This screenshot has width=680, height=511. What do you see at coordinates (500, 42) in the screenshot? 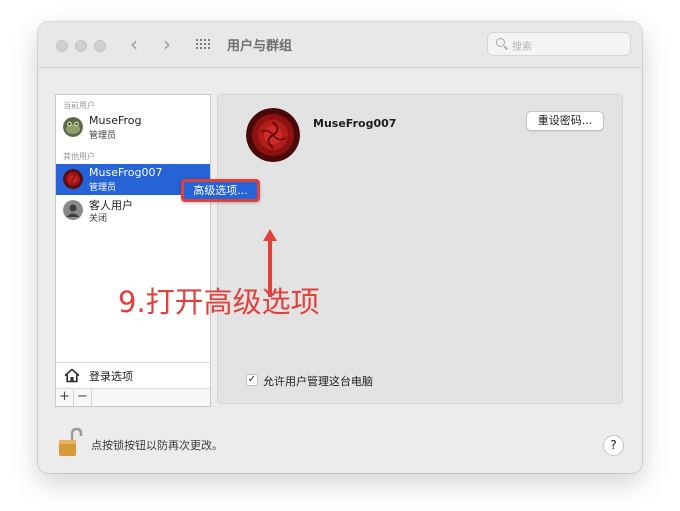
I see `search-icon` at bounding box center [500, 42].